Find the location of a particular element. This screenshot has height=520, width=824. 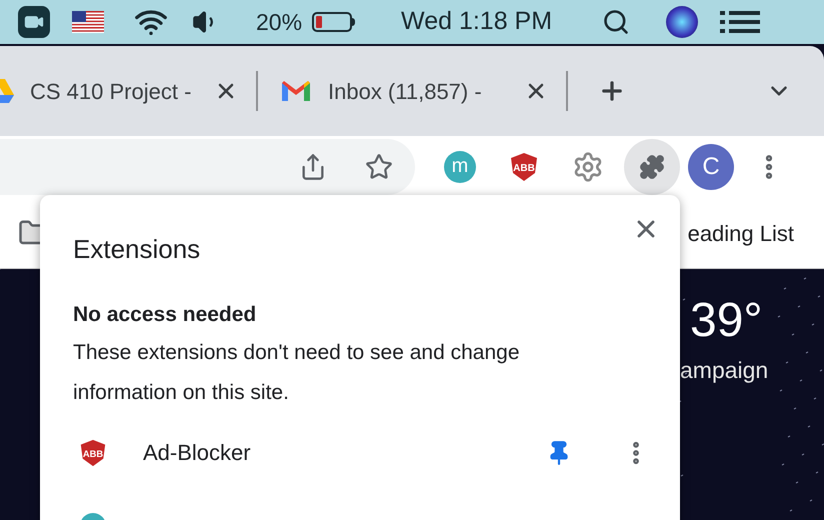

section-description: These extensions don't need to see and change information on this site. is located at coordinates (297, 373).